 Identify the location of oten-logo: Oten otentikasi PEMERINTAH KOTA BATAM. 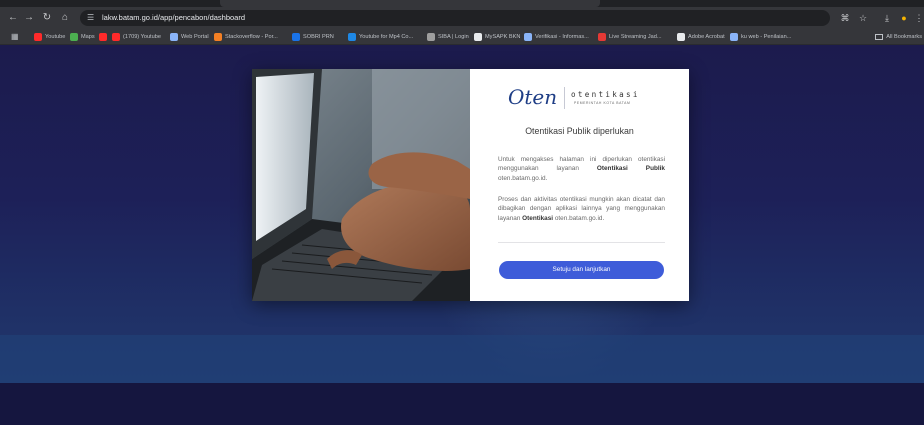
(583, 98).